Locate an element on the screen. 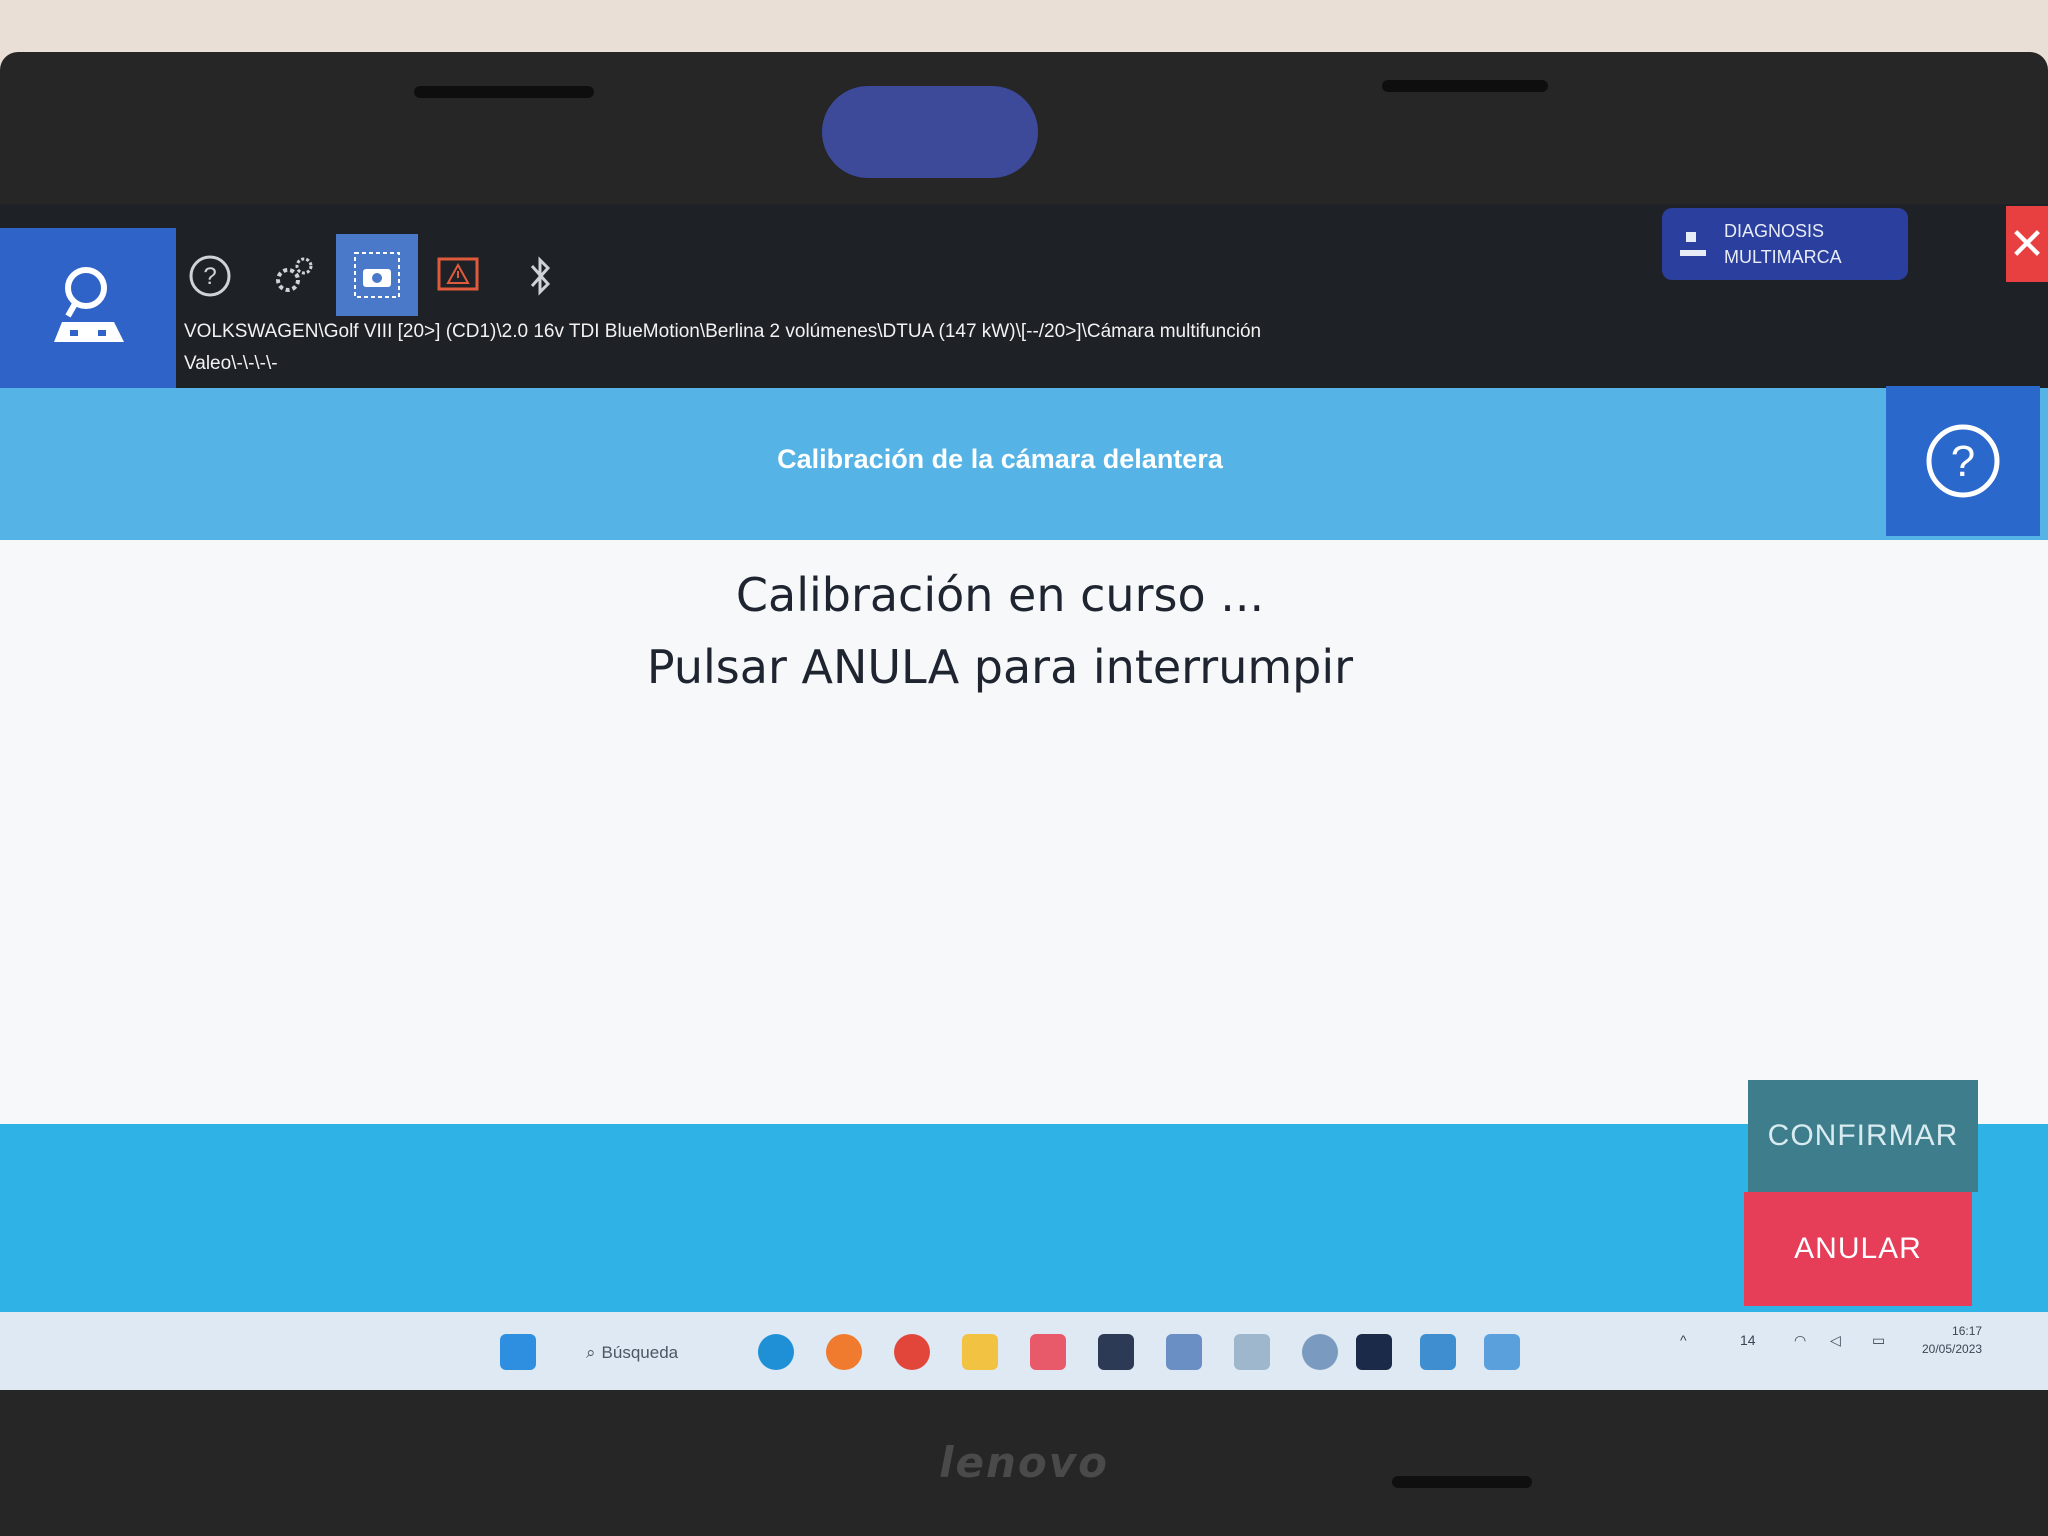  confirm-button: CONFIRMAR is located at coordinates (1863, 1136).